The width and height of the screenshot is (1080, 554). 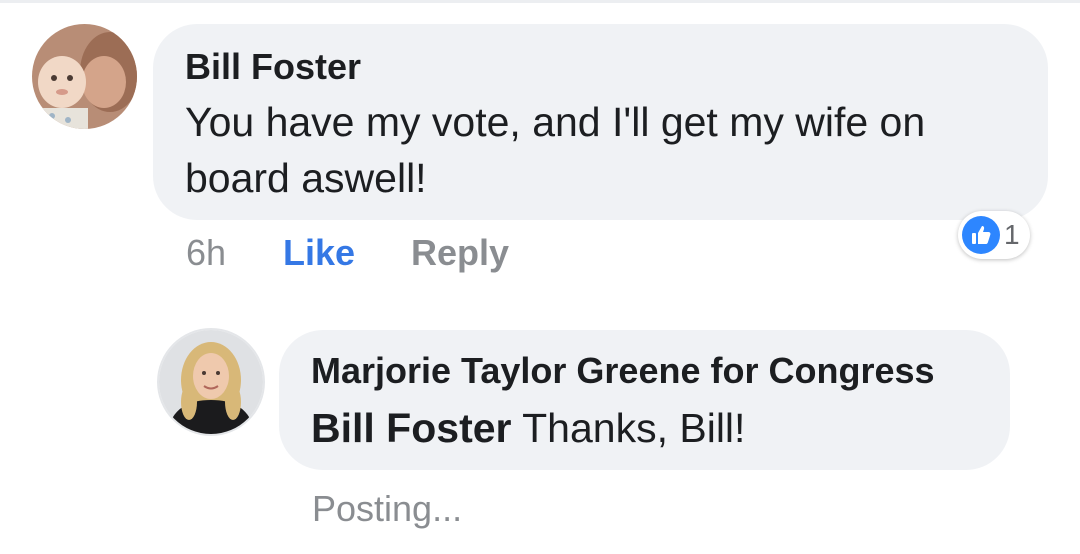 What do you see at coordinates (319, 253) in the screenshot?
I see `like-button: Like` at bounding box center [319, 253].